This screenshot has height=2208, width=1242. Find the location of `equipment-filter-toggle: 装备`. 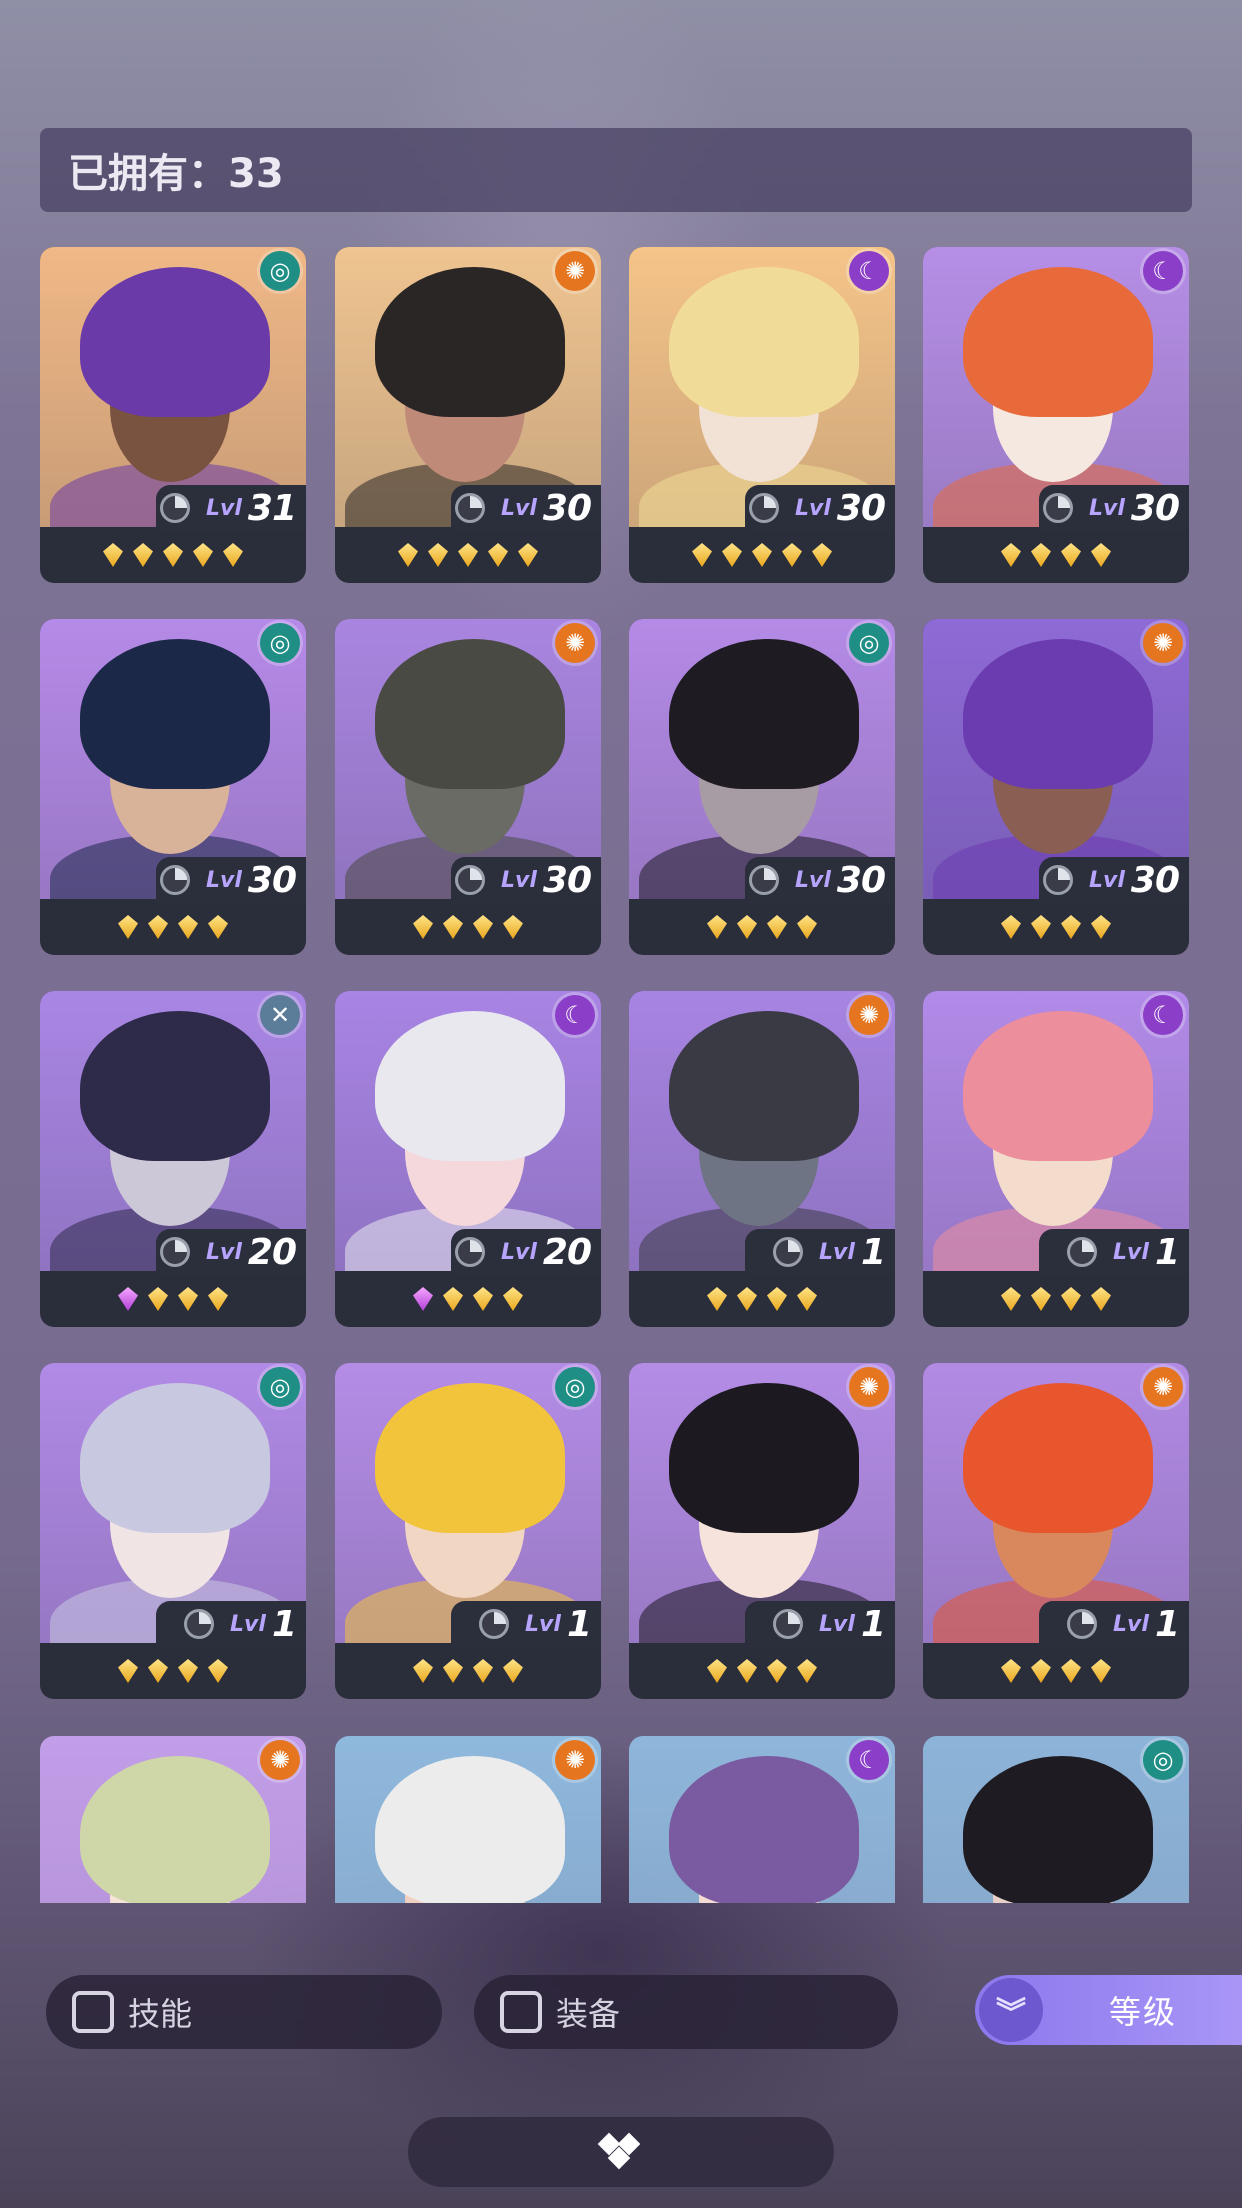

equipment-filter-toggle: 装备 is located at coordinates (686, 2012).